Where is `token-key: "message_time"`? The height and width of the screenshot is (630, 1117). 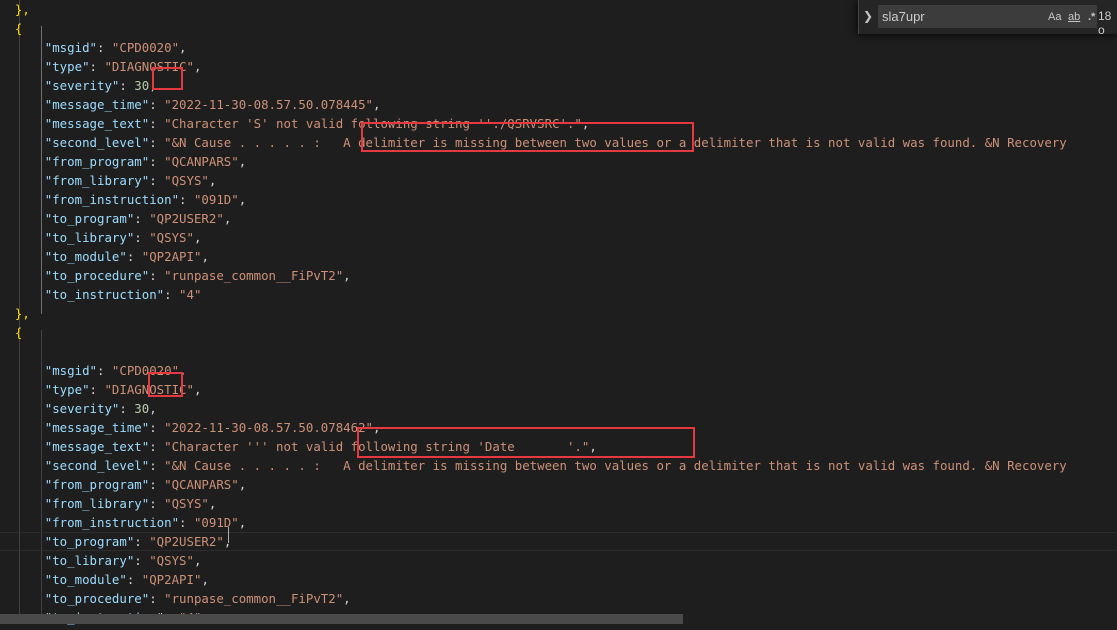 token-key: "message_time" is located at coordinates (97, 427).